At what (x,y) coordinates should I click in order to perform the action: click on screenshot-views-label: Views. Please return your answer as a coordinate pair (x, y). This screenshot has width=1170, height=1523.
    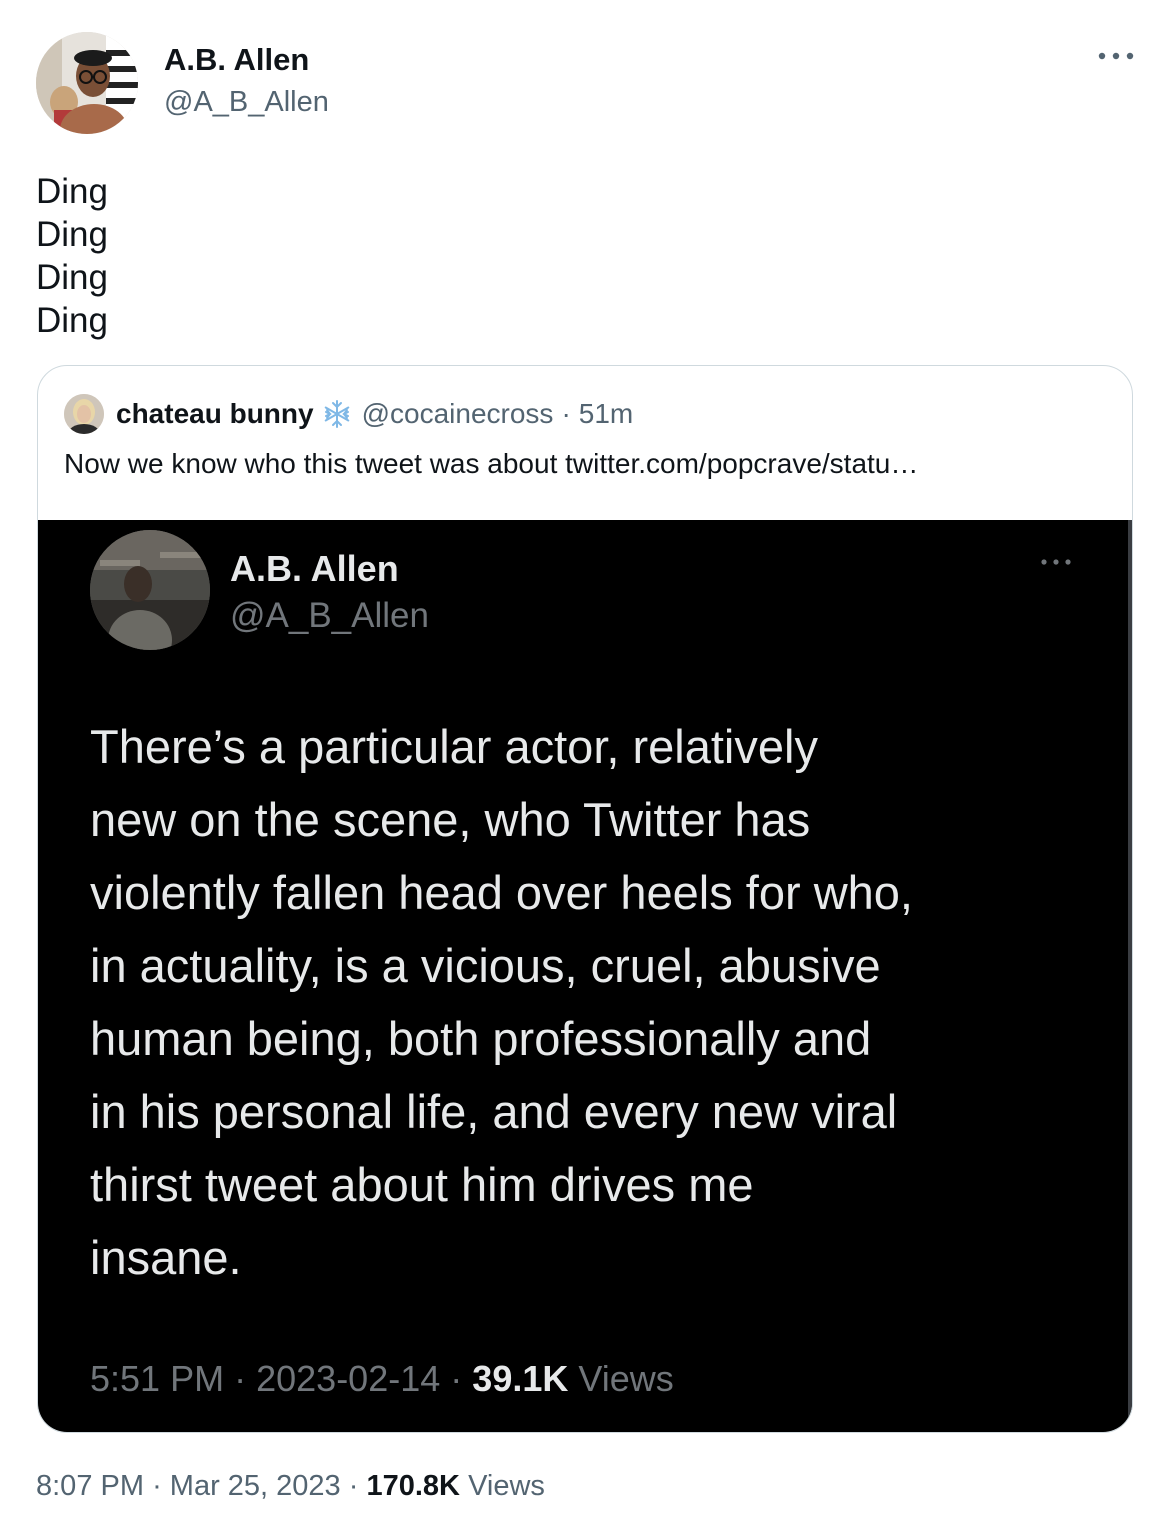
    Looking at the image, I should click on (626, 1378).